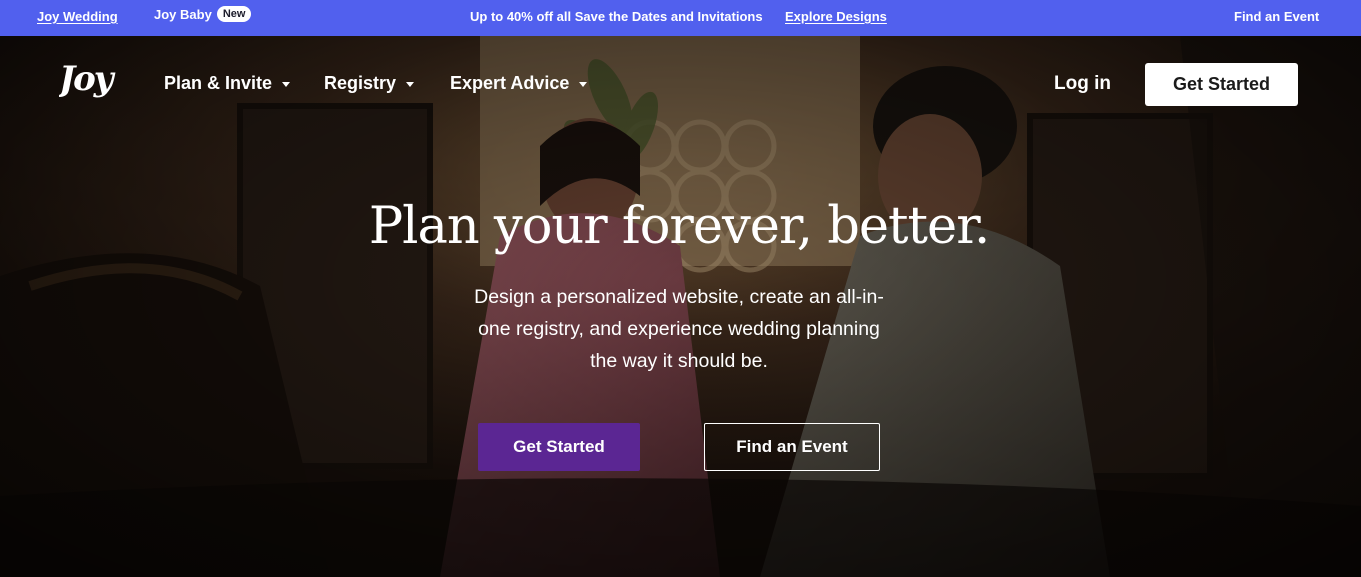 Image resolution: width=1361 pixels, height=577 pixels. Describe the element at coordinates (792, 447) in the screenshot. I see `find-event-hero-button: Find an Event` at that location.